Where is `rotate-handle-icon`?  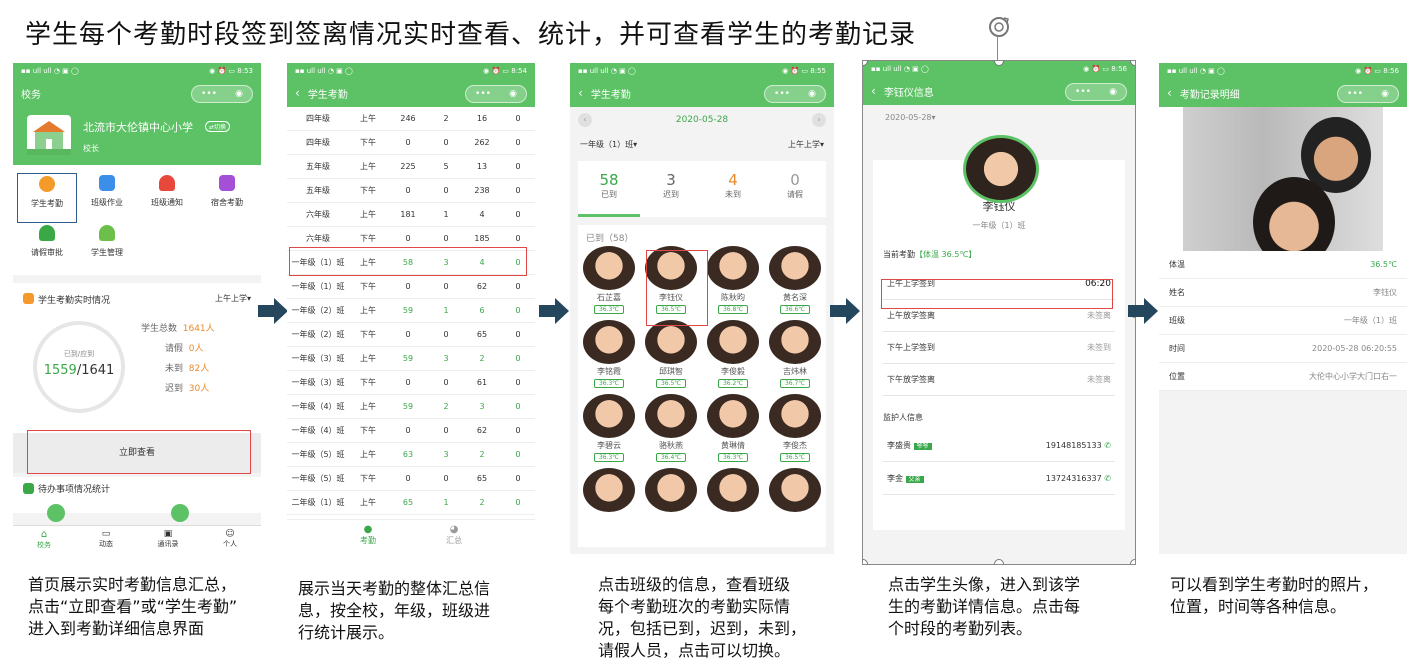 rotate-handle-icon is located at coordinates (999, 27).